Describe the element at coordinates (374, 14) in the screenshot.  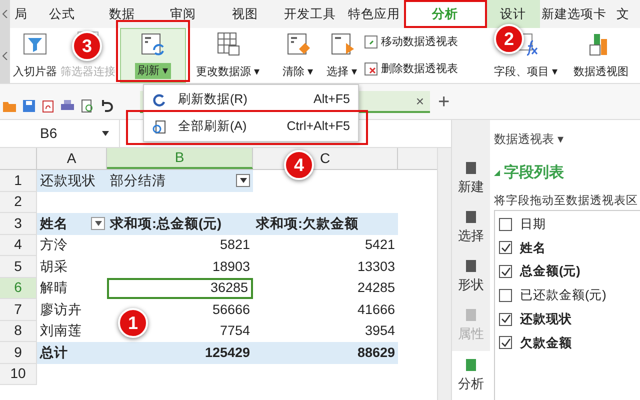
I see `menu-tab: 特色应用` at that location.